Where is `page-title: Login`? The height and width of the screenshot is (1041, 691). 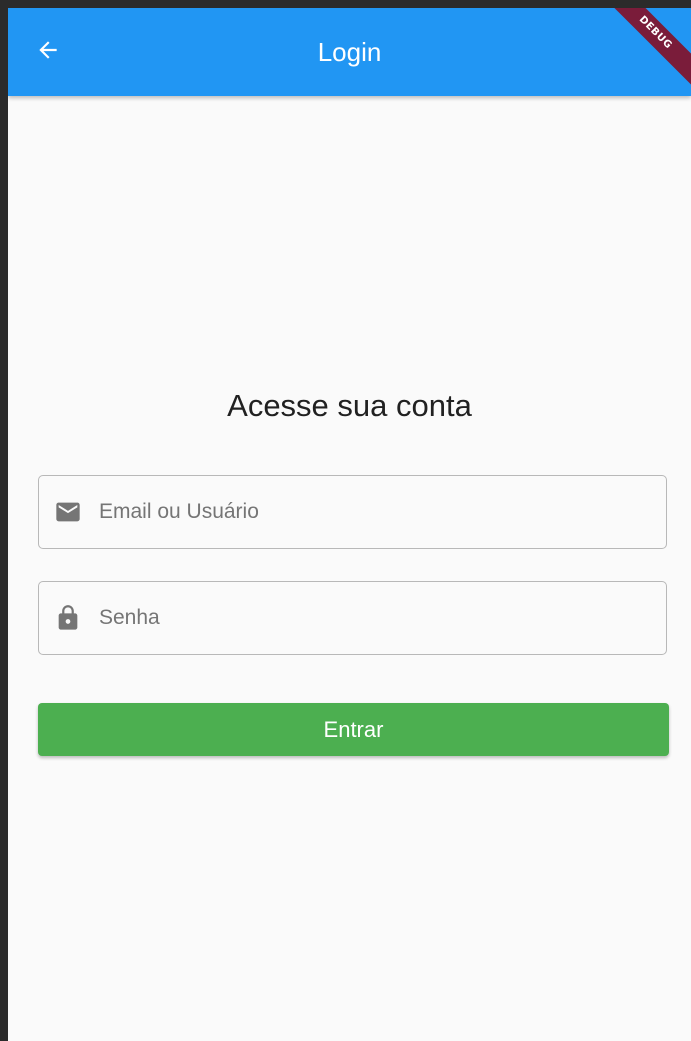 page-title: Login is located at coordinates (349, 51).